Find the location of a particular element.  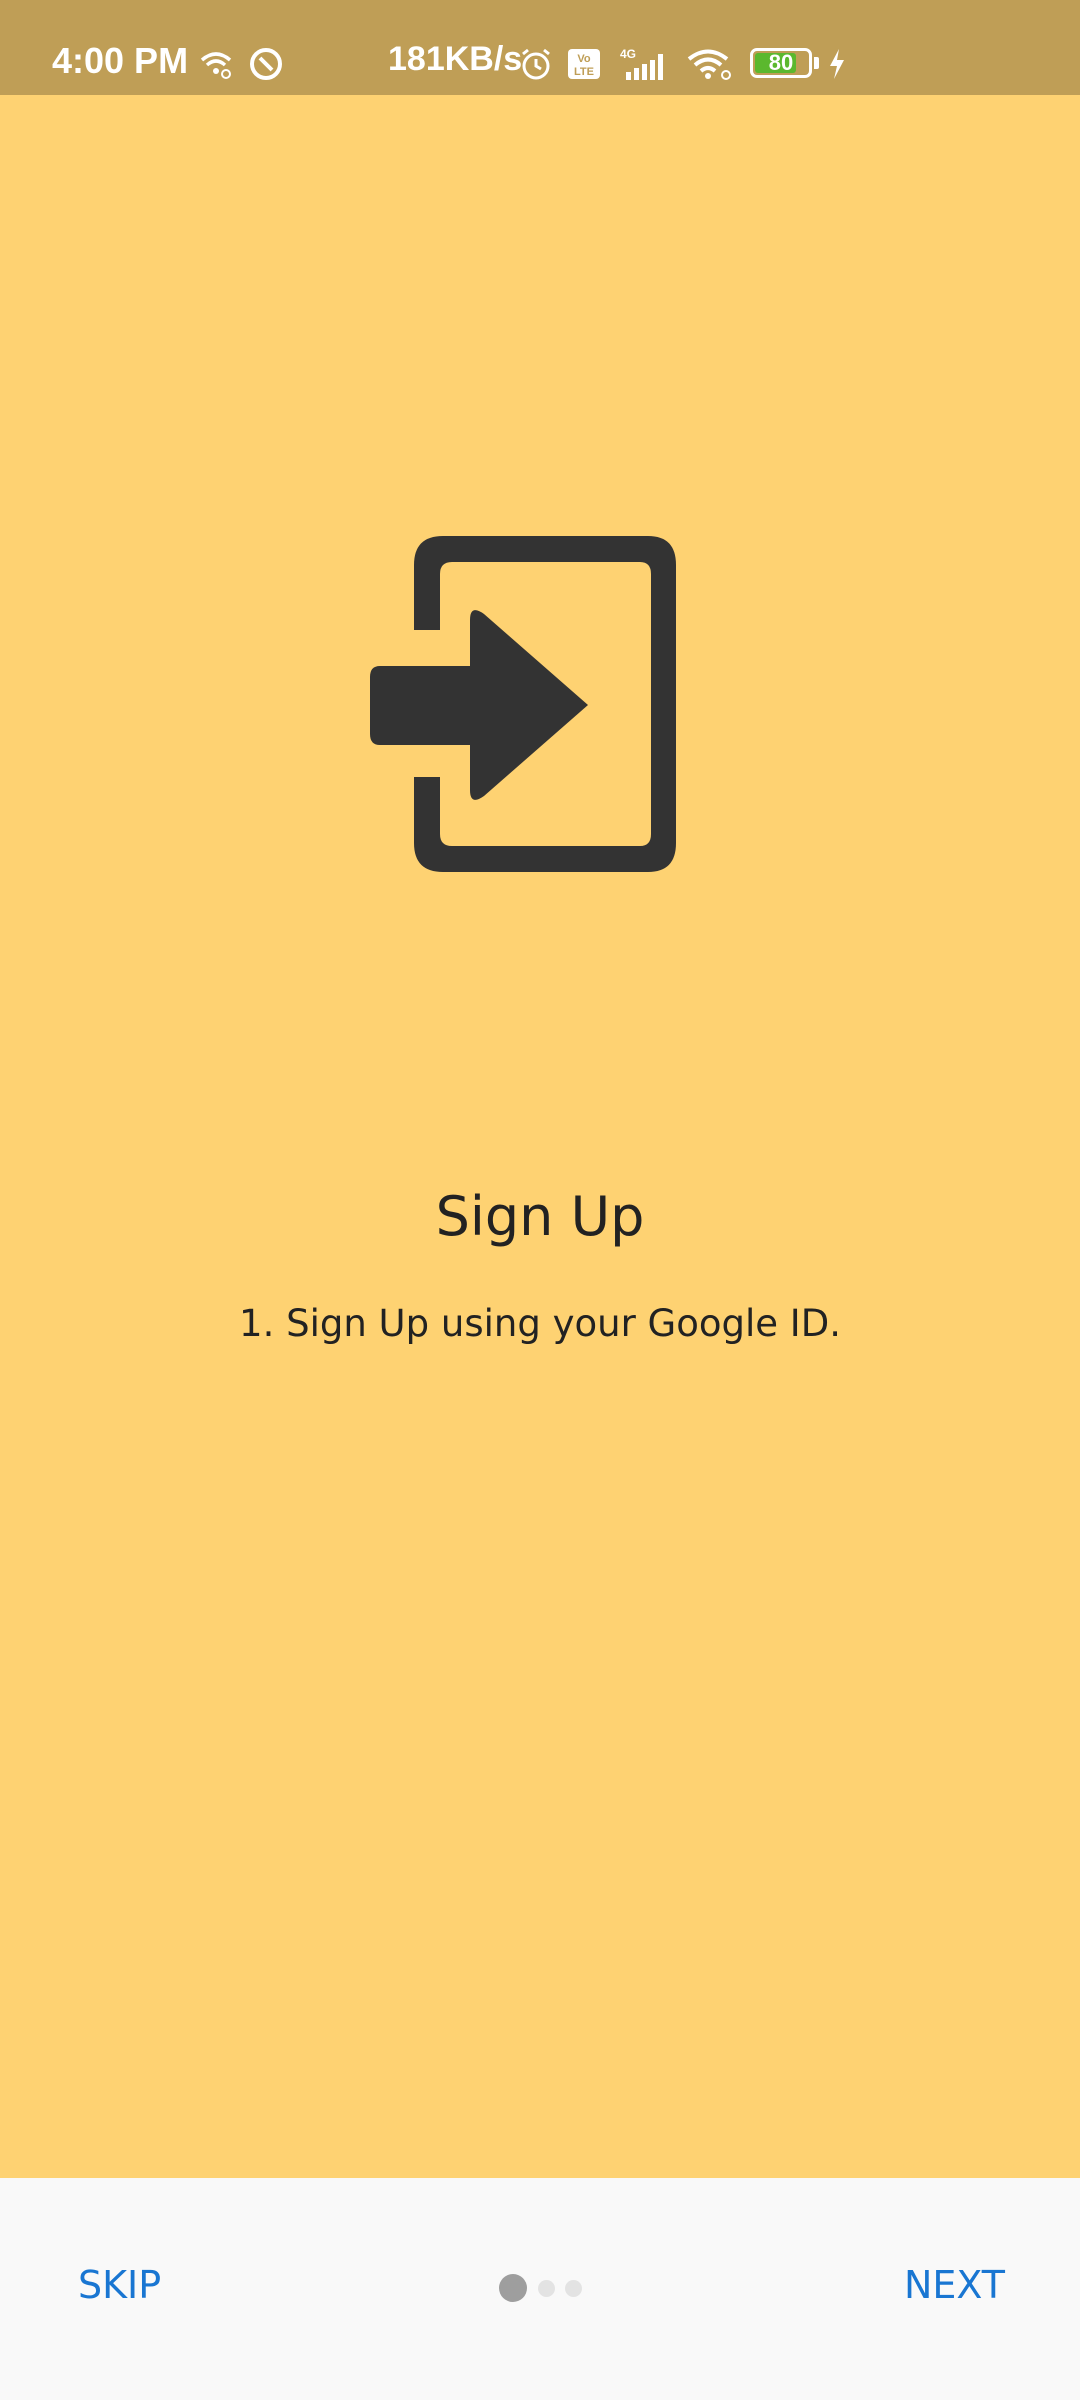

sync-icon is located at coordinates (266, 64).